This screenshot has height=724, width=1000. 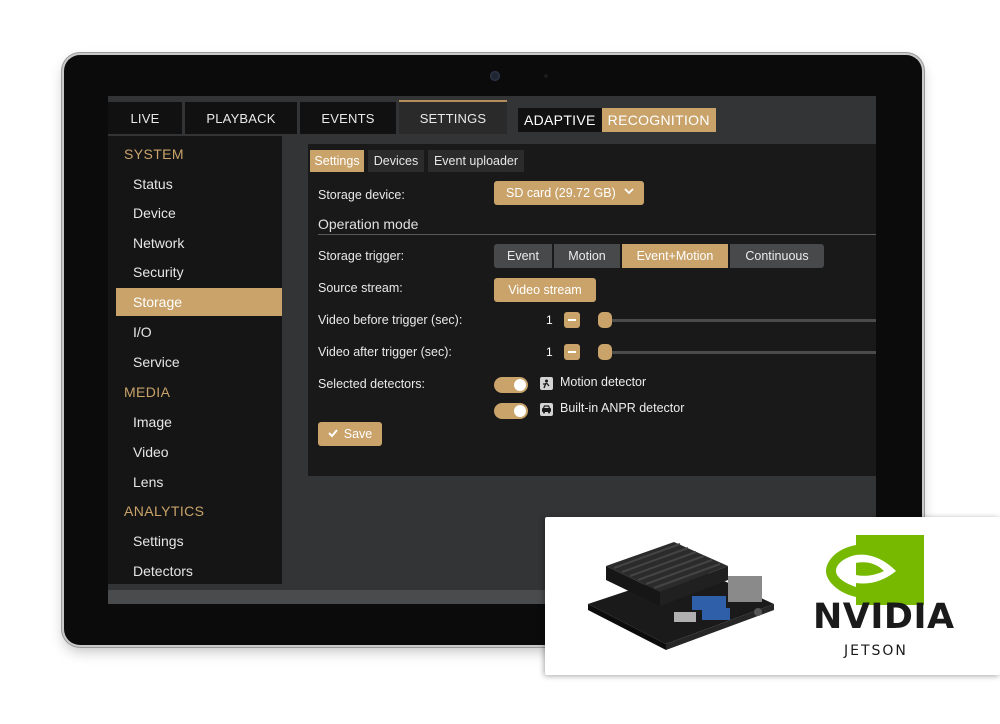 I want to click on motion-detector-toggle, so click(x=511, y=385).